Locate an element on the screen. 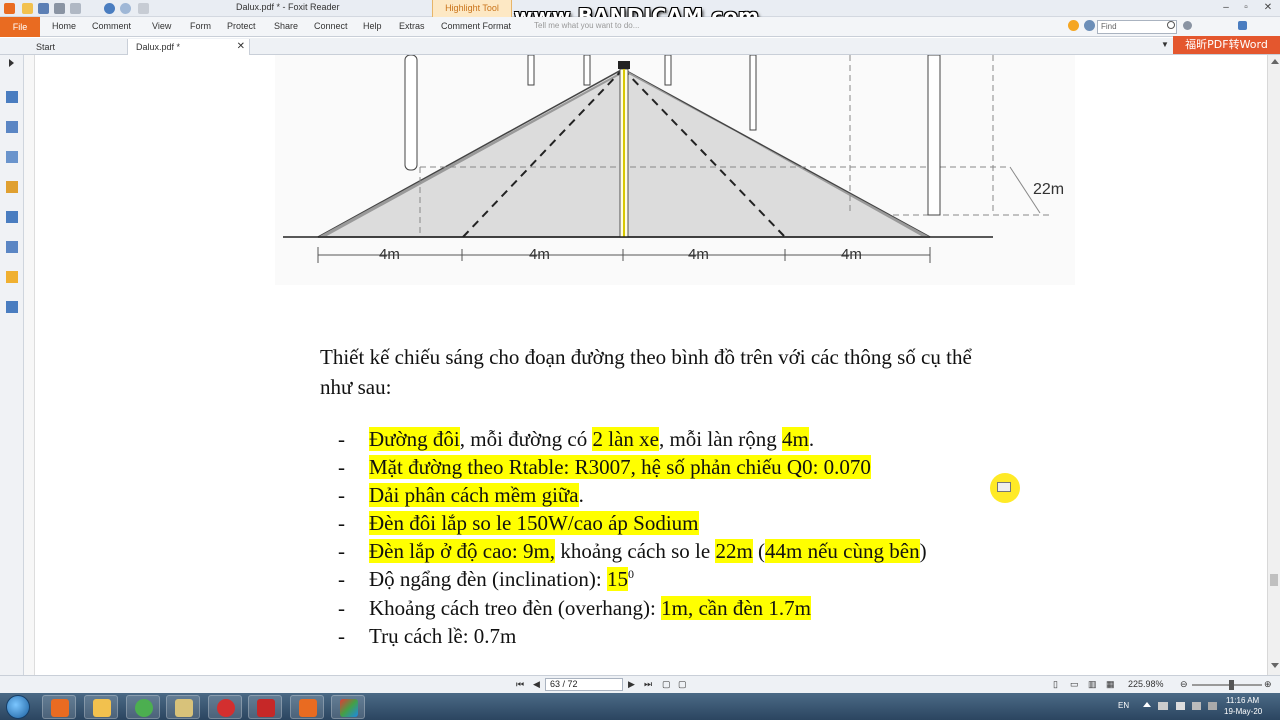 Image resolution: width=1280 pixels, height=720 pixels. notification-icon is located at coordinates (1242, 25).